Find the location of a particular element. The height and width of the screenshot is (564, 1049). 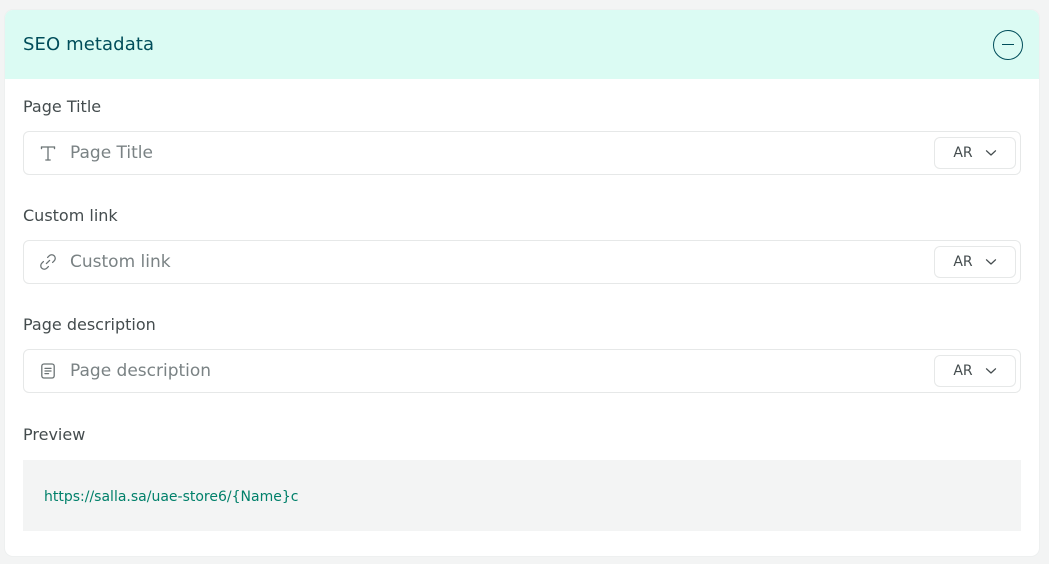

preview-box: https://salla.sa/uae-store6/{Name}c is located at coordinates (522, 495).